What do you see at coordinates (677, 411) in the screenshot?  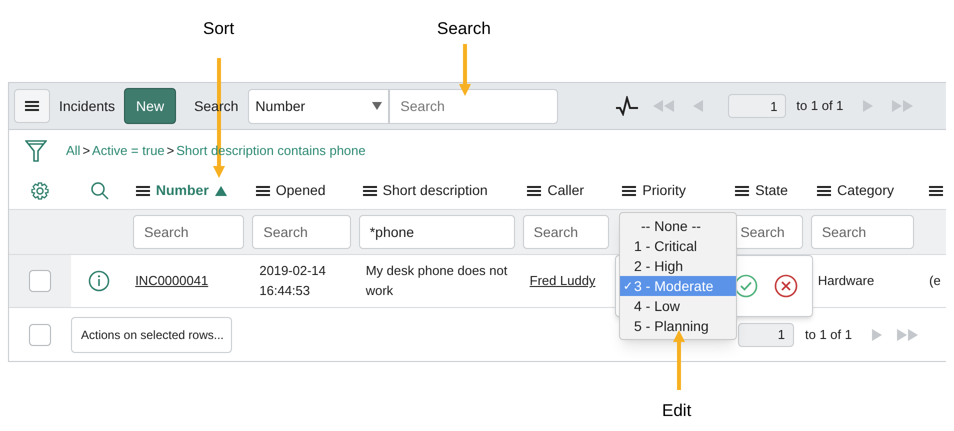 I see `annotation-label: Edit` at bounding box center [677, 411].